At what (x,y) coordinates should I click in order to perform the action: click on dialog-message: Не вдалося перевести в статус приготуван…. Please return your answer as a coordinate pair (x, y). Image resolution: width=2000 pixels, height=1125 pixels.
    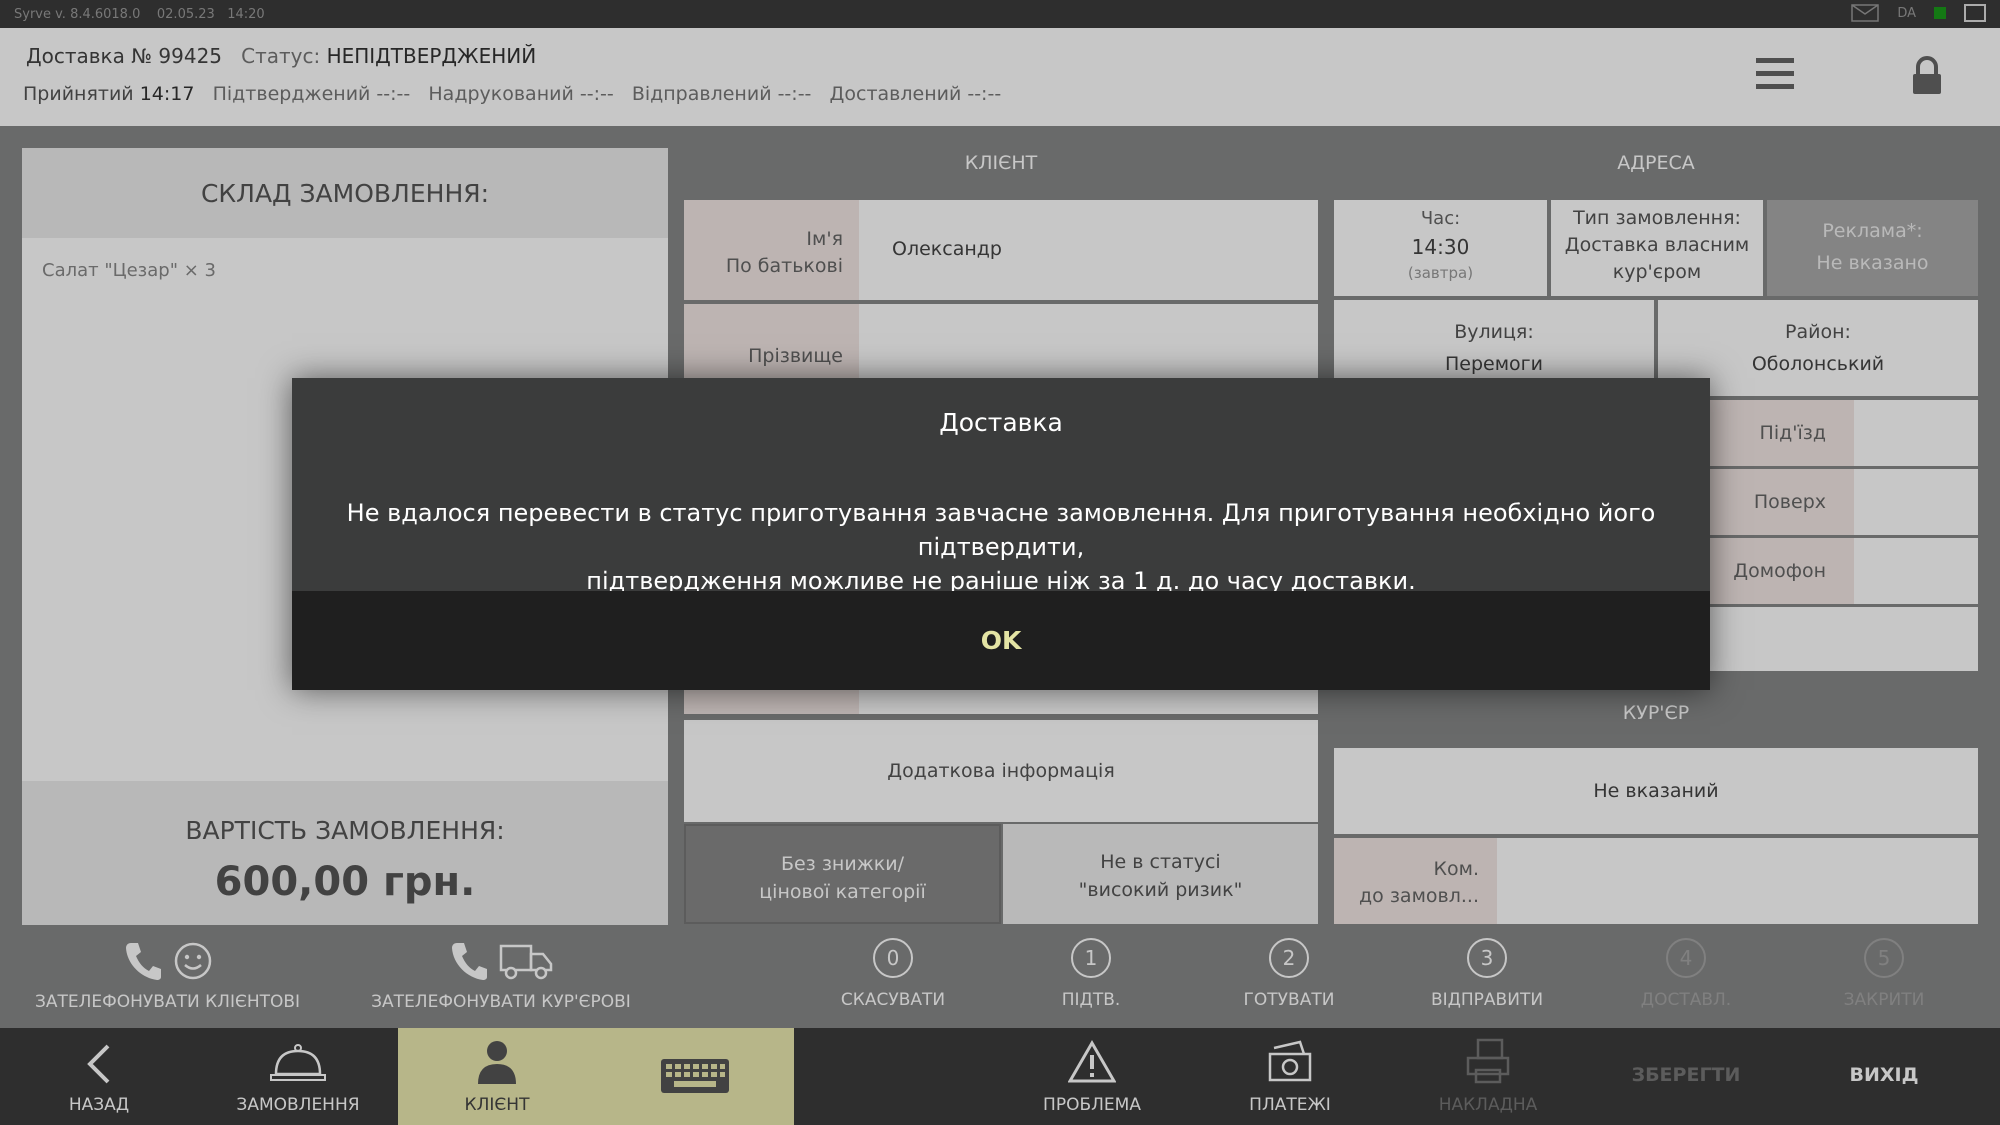
    Looking at the image, I should click on (1001, 547).